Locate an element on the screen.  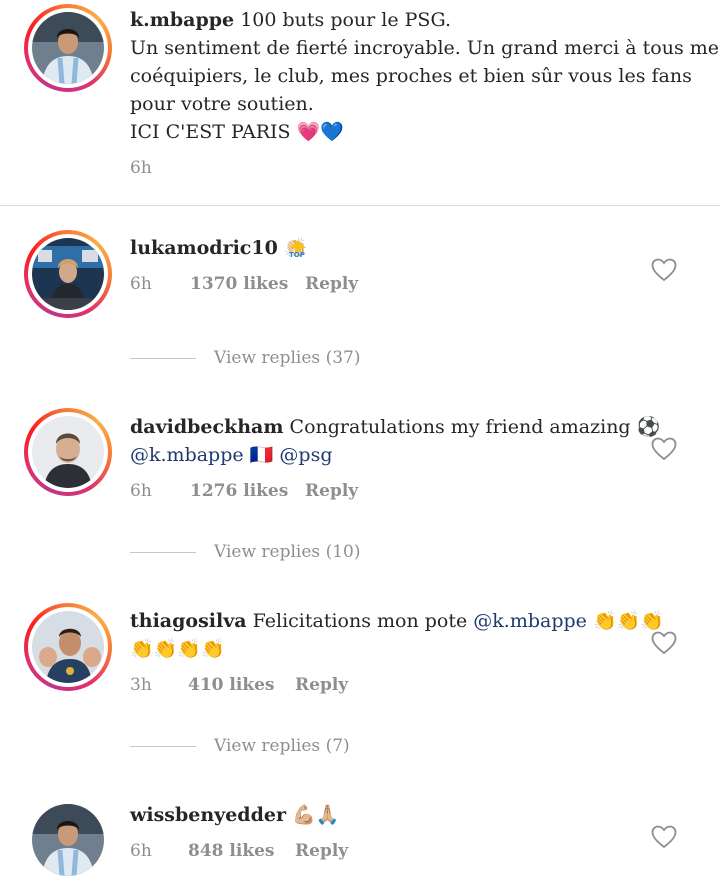
comment-line: wissbenyedder 💪🏼🙏🏼 is located at coordinates (234, 815).